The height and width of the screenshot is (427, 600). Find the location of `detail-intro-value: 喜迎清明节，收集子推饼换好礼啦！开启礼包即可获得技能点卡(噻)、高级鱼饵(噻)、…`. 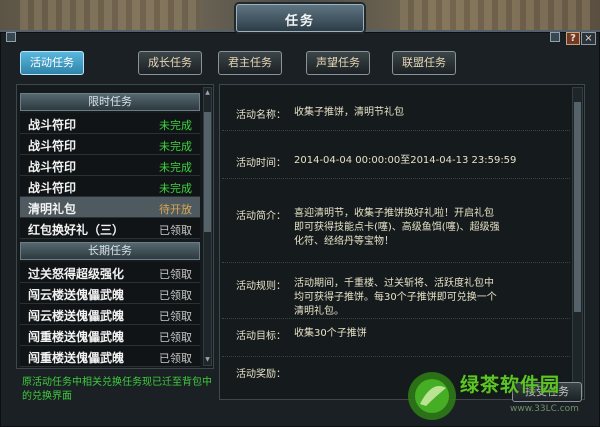

detail-intro-value: 喜迎清明节，收集子推饼换好礼啦！开启礼包即可获得技能点卡(噻)、高级鱼饵(噻)、… is located at coordinates (397, 227).